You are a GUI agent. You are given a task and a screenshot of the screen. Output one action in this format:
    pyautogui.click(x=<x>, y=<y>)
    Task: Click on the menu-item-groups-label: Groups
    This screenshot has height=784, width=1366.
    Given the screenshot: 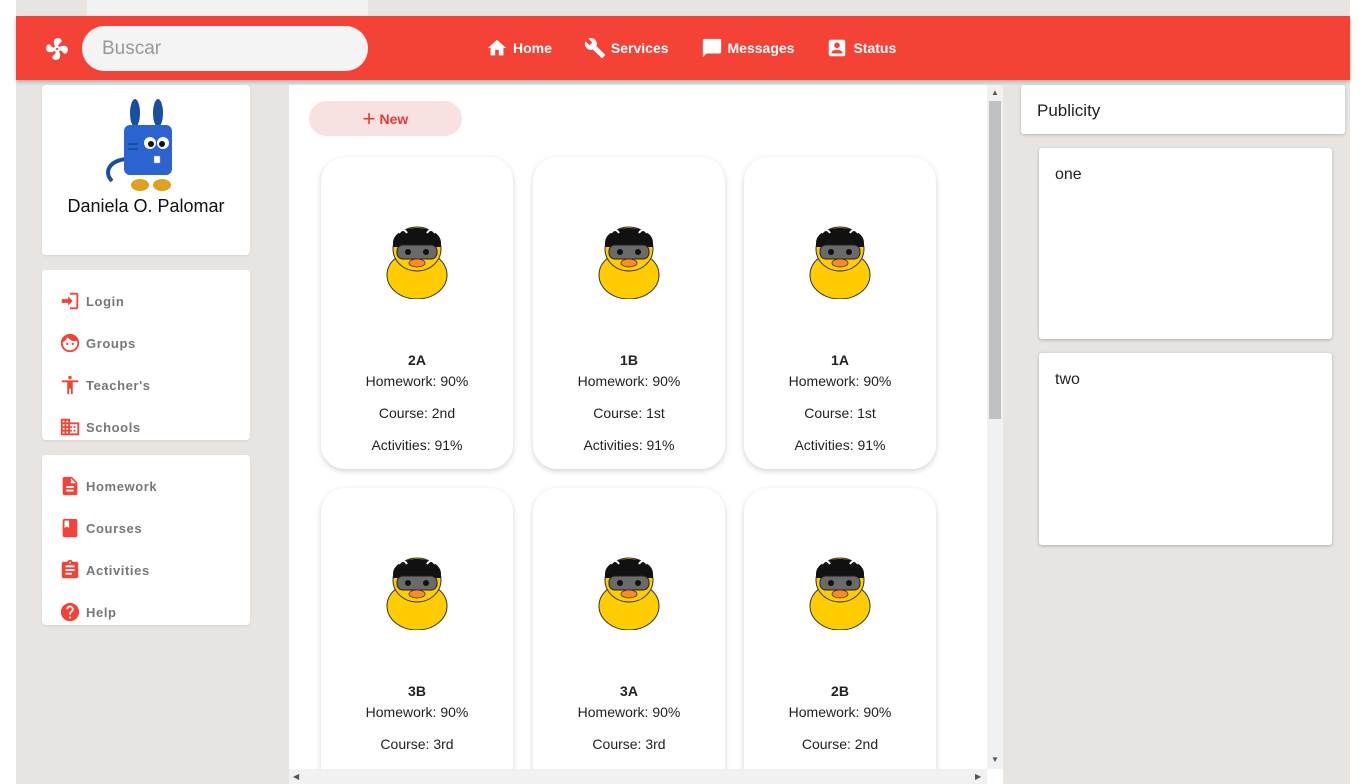 What is the action you would take?
    pyautogui.click(x=111, y=343)
    